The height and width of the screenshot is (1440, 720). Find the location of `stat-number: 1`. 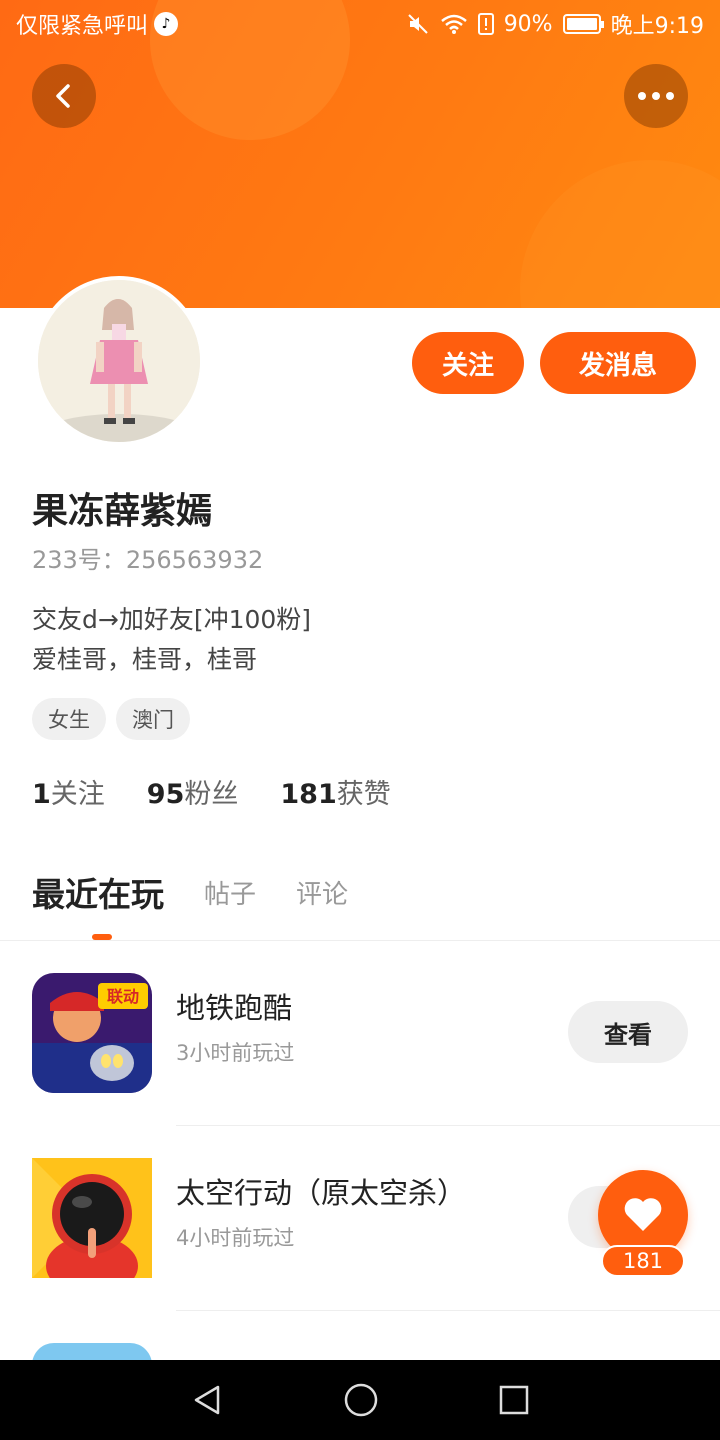

stat-number: 1 is located at coordinates (41, 794).